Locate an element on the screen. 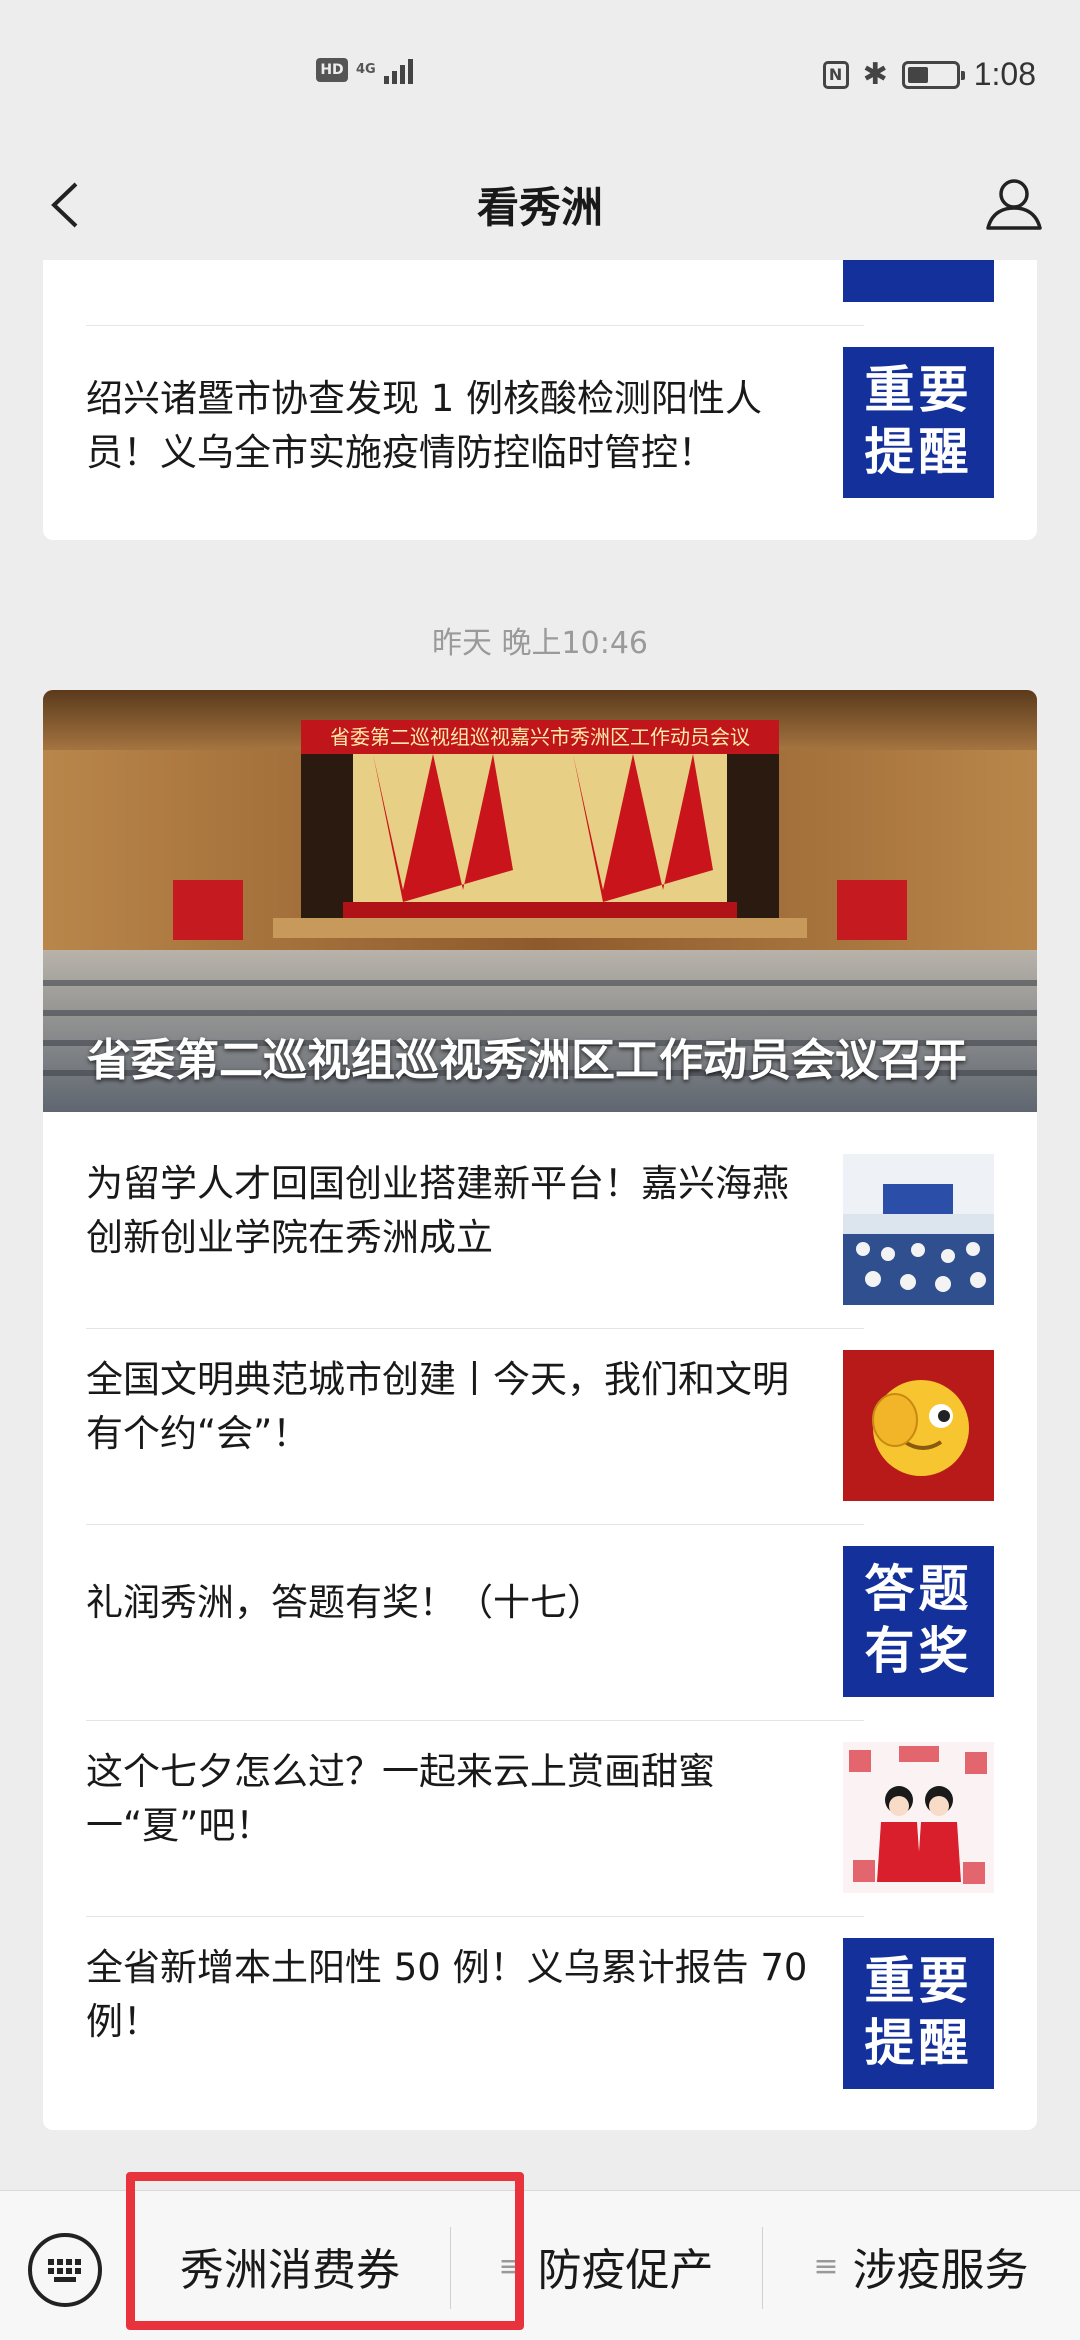  article-title: 全省新增本土阳性 50 例！义乌累计报告 70 例！ is located at coordinates (451, 1995).